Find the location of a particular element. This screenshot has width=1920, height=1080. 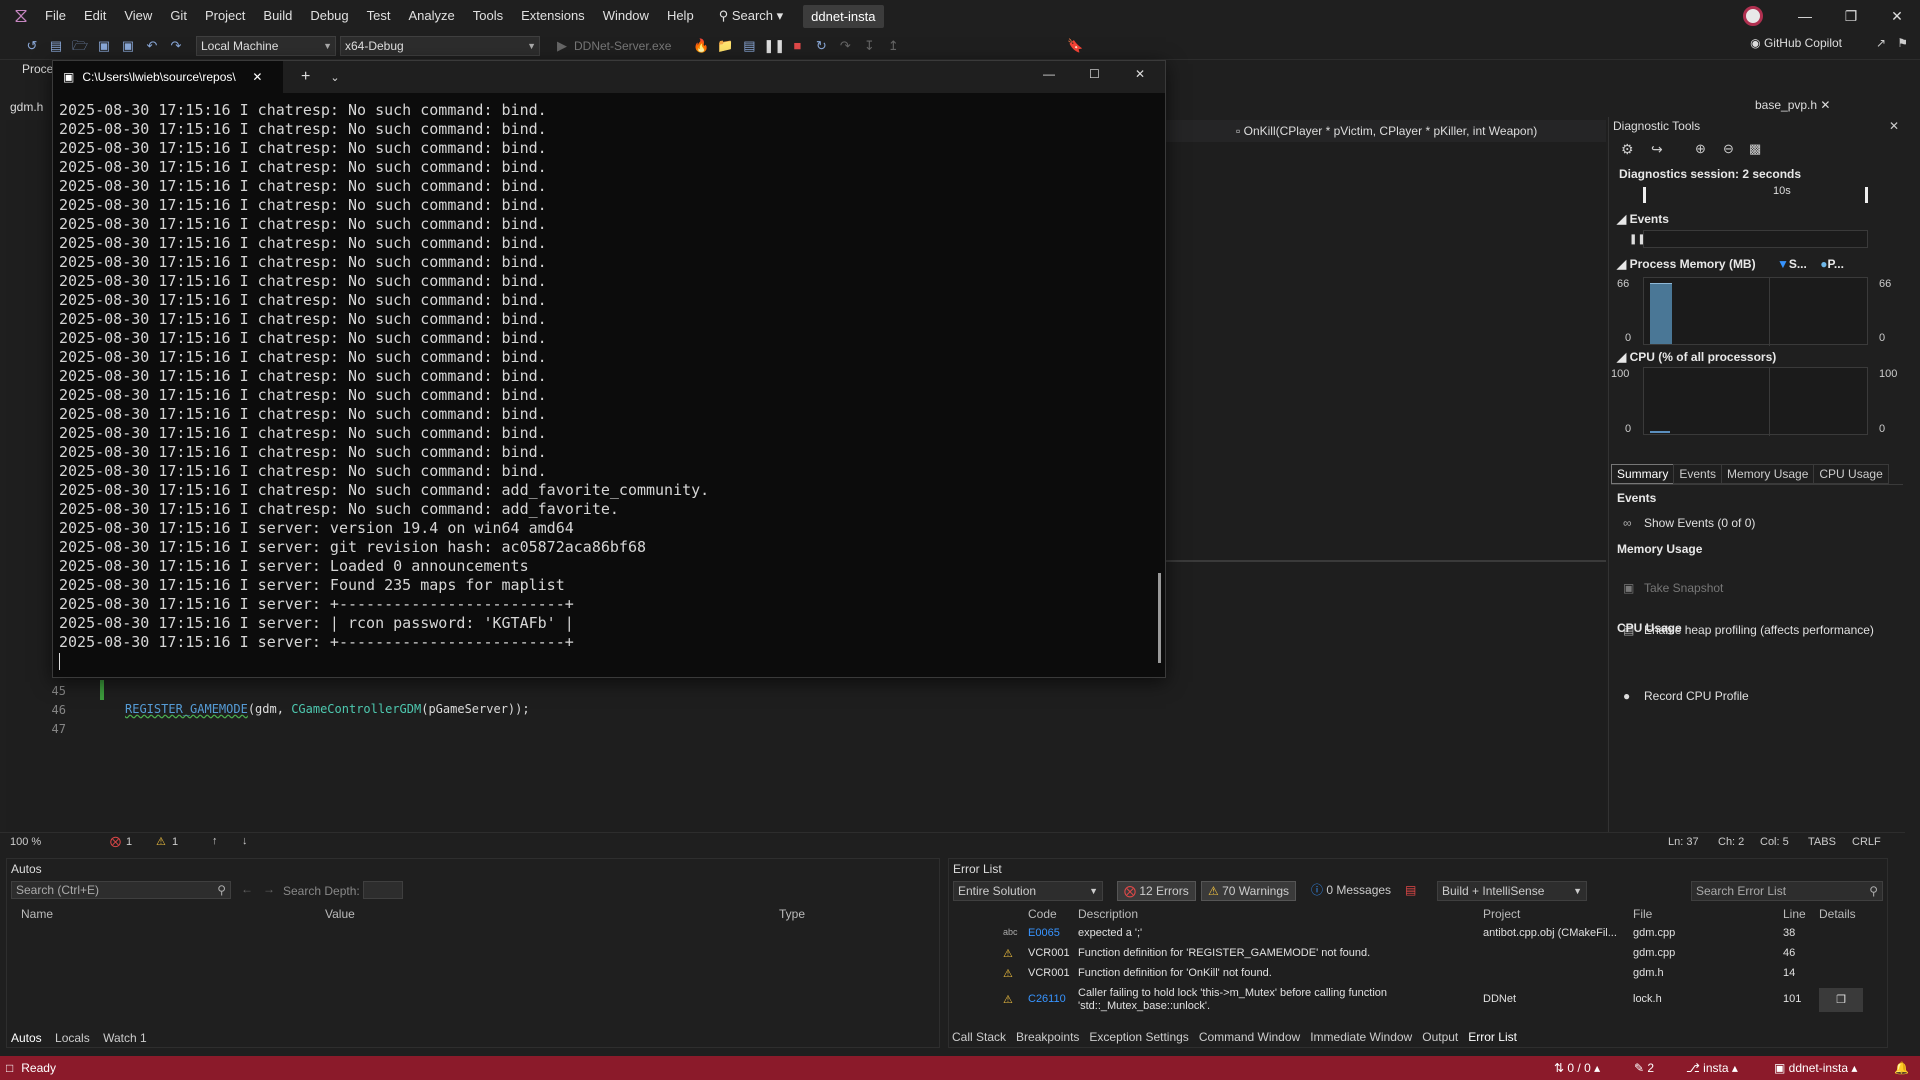

share-icon: ↗ is located at coordinates (1881, 43).